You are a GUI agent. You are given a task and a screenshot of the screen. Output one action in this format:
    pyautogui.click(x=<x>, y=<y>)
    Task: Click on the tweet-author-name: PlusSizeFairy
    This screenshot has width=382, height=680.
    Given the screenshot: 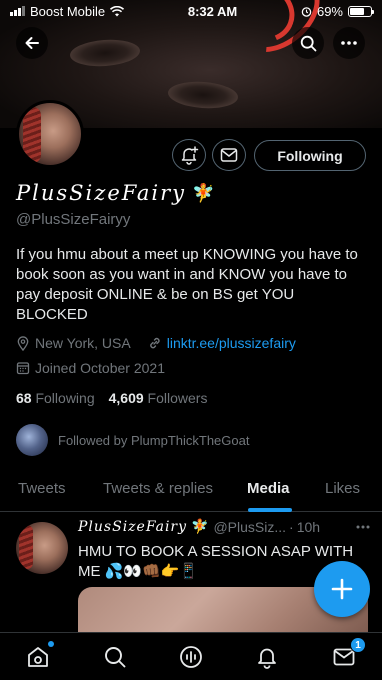 What is the action you would take?
    pyautogui.click(x=132, y=527)
    